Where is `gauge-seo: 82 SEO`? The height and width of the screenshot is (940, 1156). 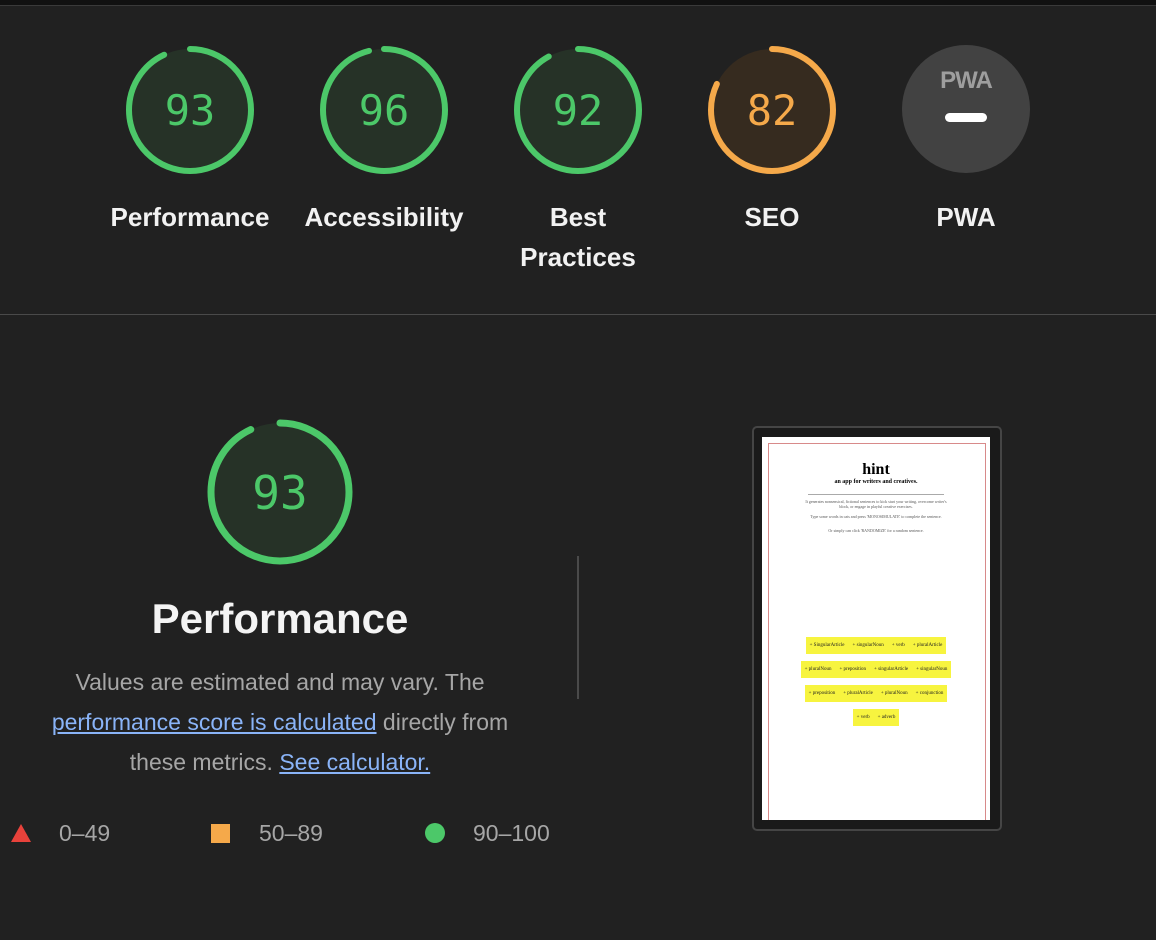 gauge-seo: 82 SEO is located at coordinates (772, 141).